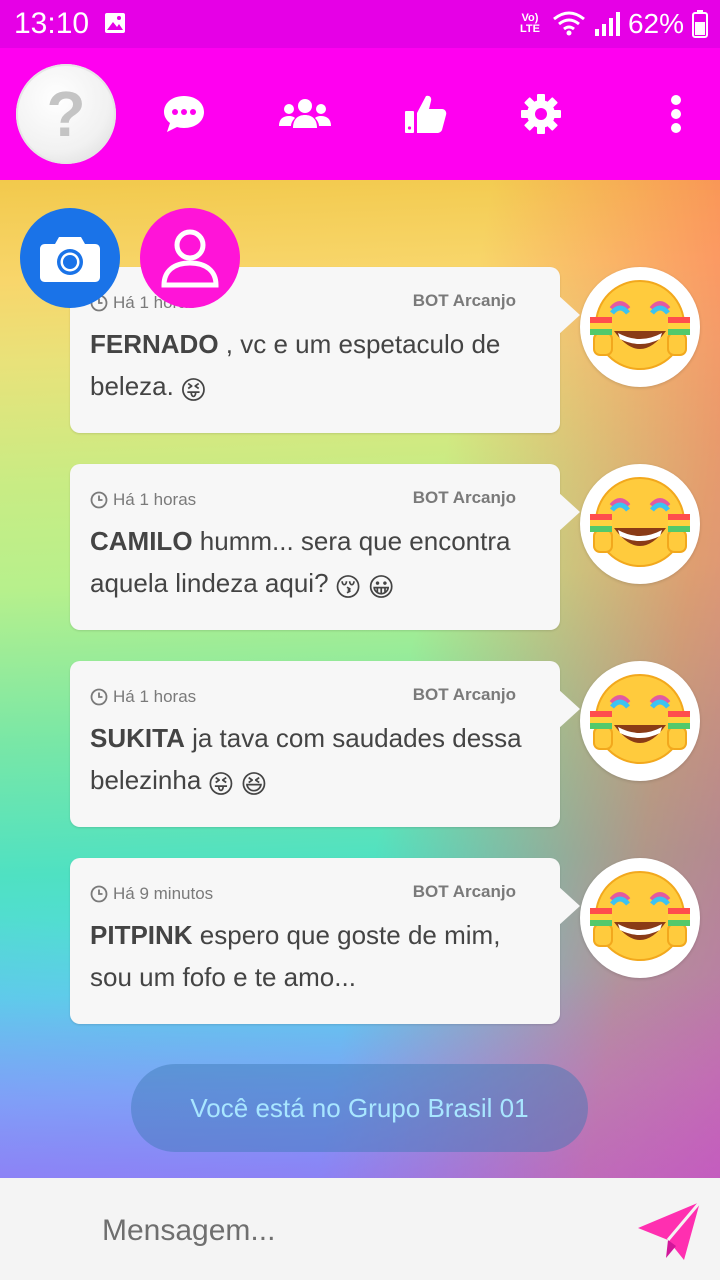 The height and width of the screenshot is (1280, 720). What do you see at coordinates (676, 114) in the screenshot?
I see `more-vert-icon` at bounding box center [676, 114].